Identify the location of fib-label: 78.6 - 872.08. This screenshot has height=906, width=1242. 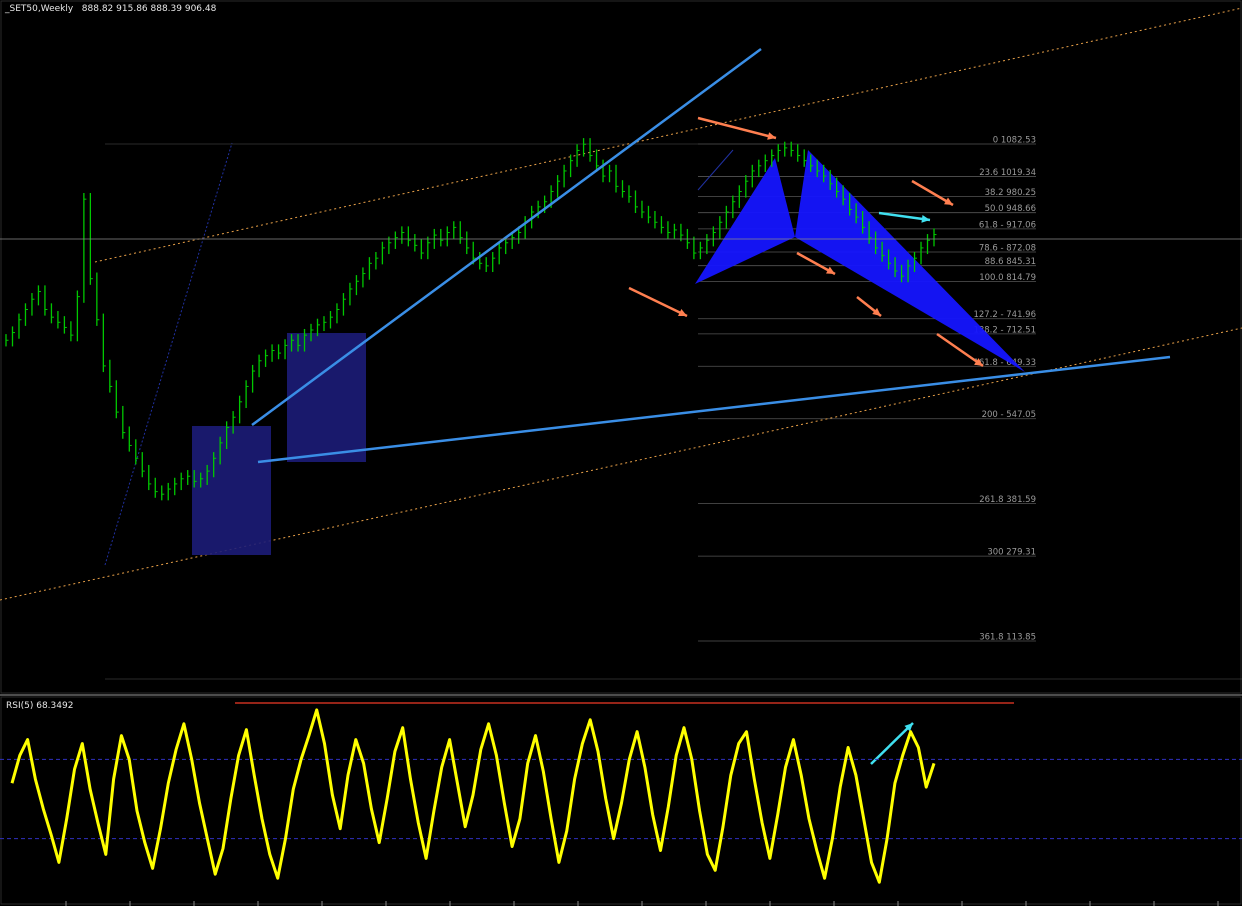
(1007, 248).